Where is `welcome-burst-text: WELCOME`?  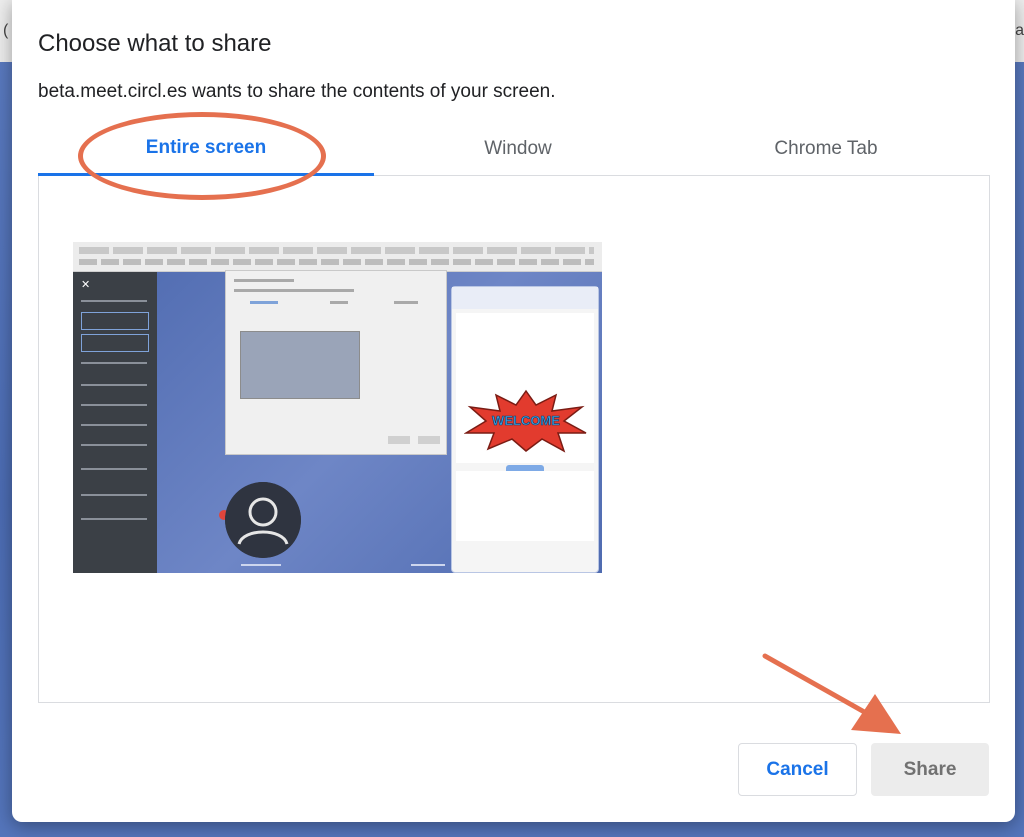
welcome-burst-text: WELCOME is located at coordinates (526, 420).